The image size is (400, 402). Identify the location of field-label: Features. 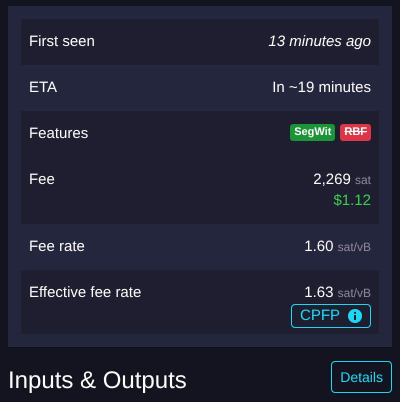
(58, 134).